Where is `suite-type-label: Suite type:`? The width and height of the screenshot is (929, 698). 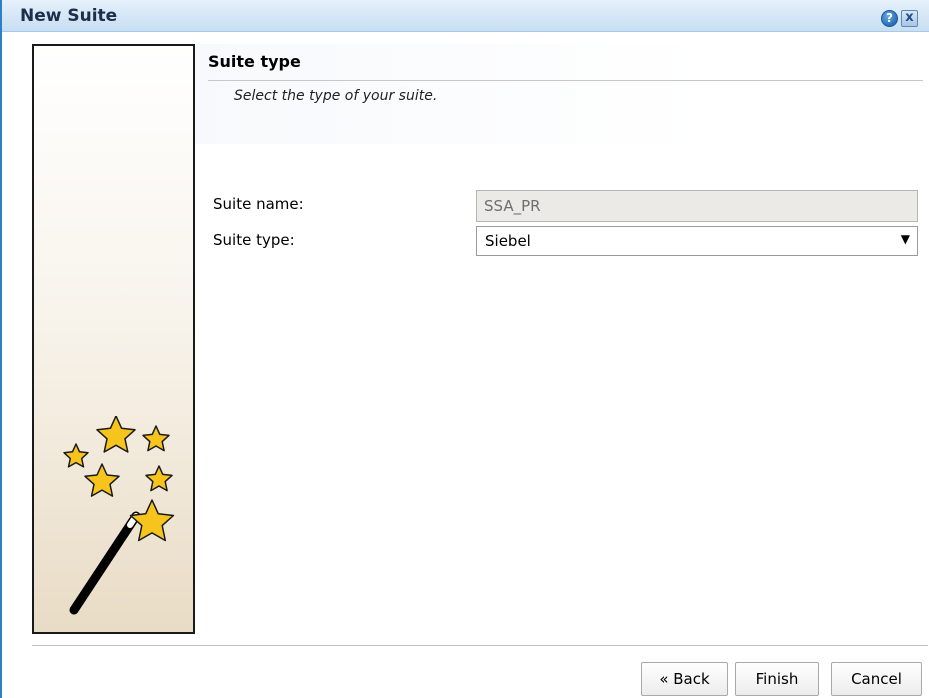 suite-type-label: Suite type: is located at coordinates (254, 240).